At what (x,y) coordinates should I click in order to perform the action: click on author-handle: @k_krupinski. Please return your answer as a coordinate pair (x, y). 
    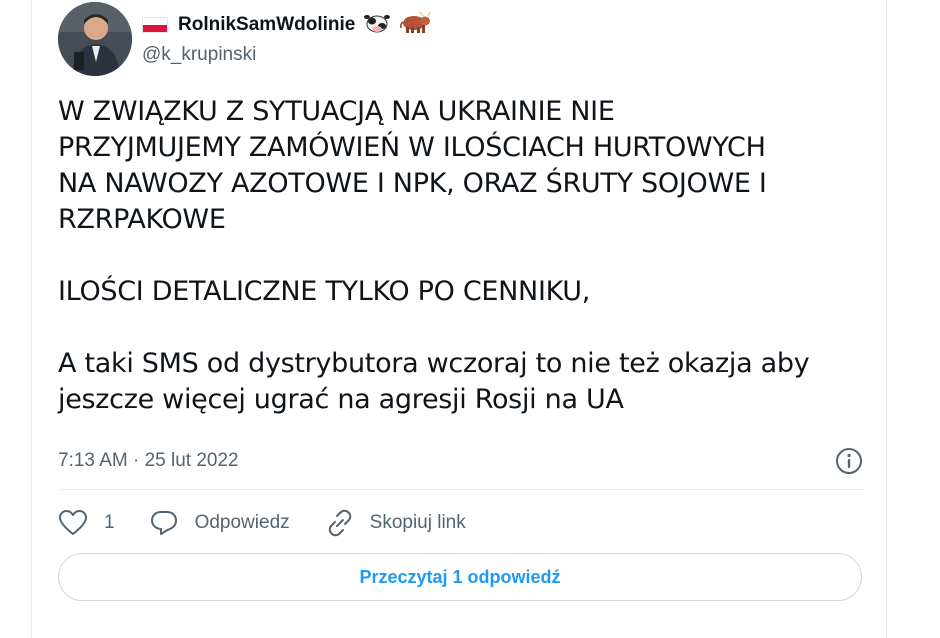
    Looking at the image, I should click on (286, 55).